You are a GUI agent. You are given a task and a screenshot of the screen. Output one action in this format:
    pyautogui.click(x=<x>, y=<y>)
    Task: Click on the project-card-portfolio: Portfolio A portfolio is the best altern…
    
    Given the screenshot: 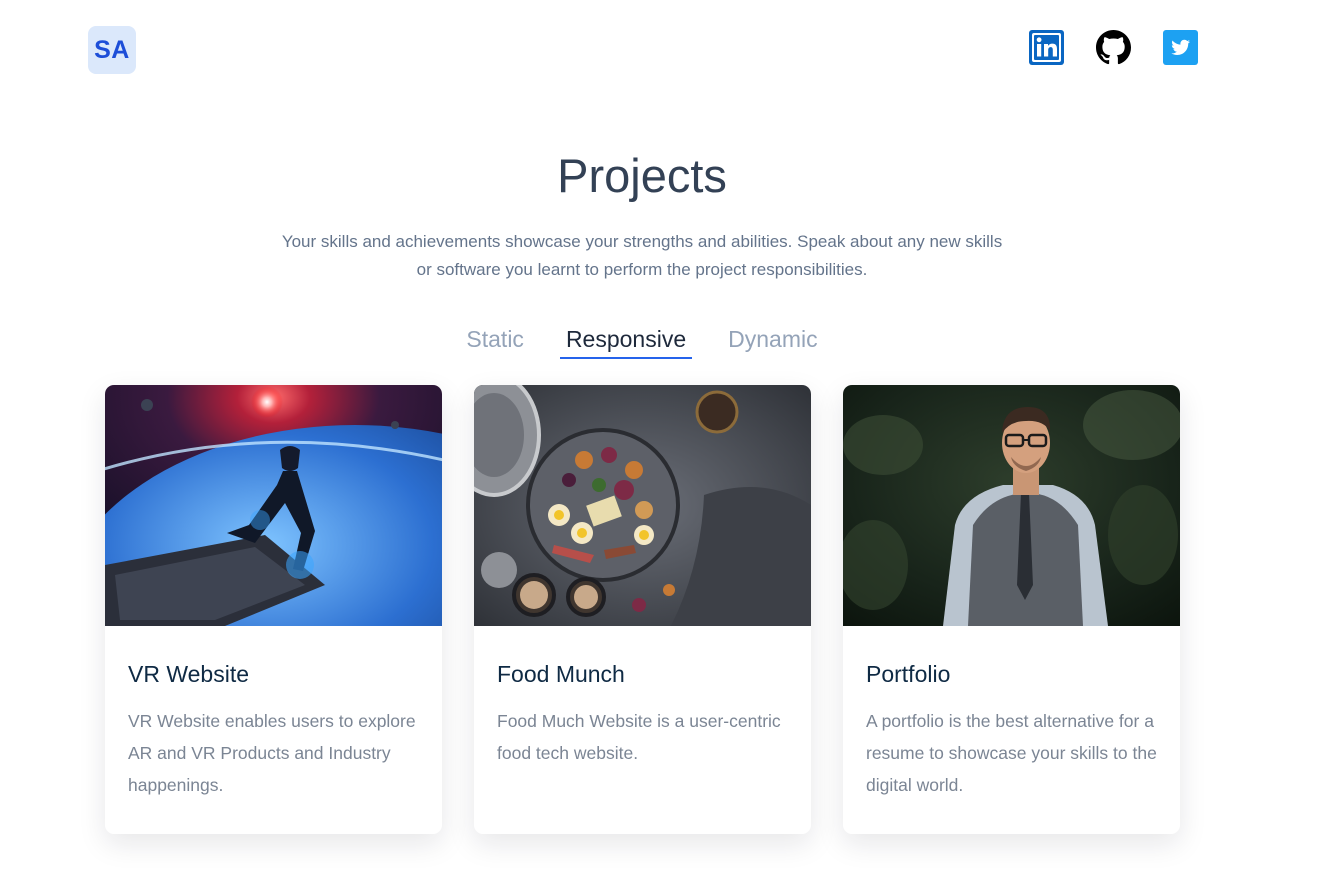 What is the action you would take?
    pyautogui.click(x=1011, y=609)
    